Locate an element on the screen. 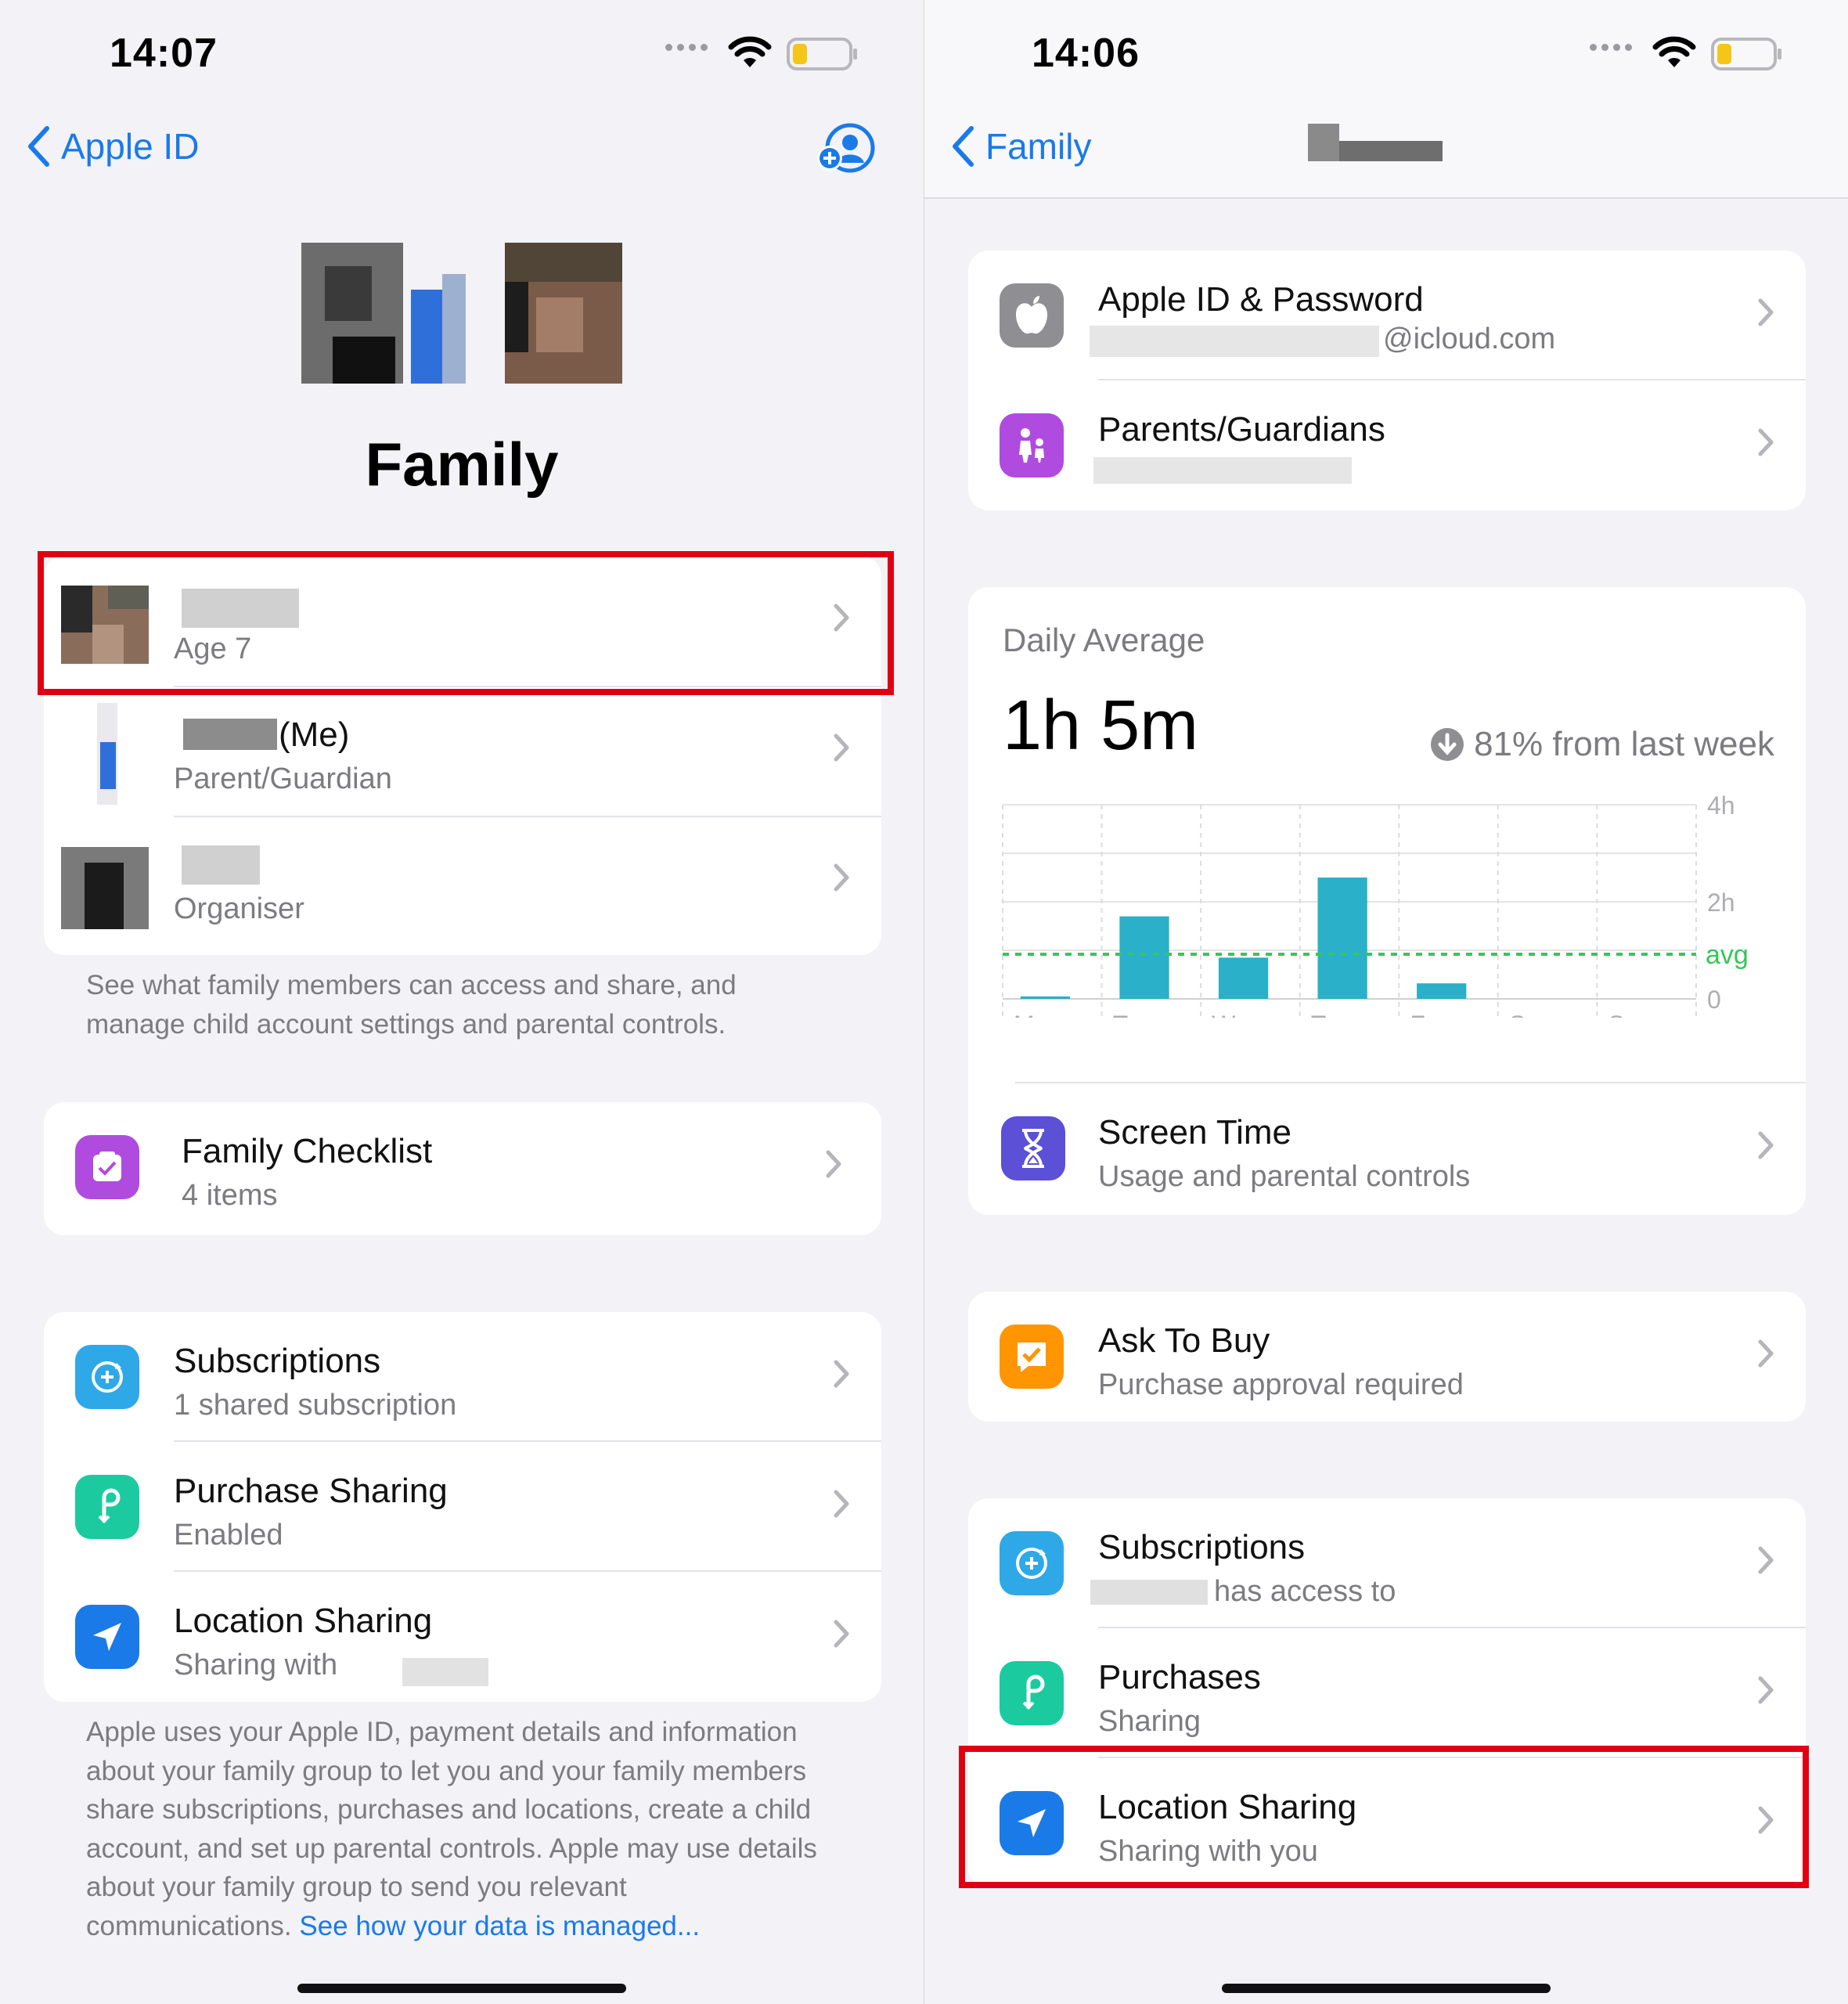 This screenshot has height=2004, width=1848. usage-chart: M T W T F S S 4h 2h 0 avg is located at coordinates (1375, 904).